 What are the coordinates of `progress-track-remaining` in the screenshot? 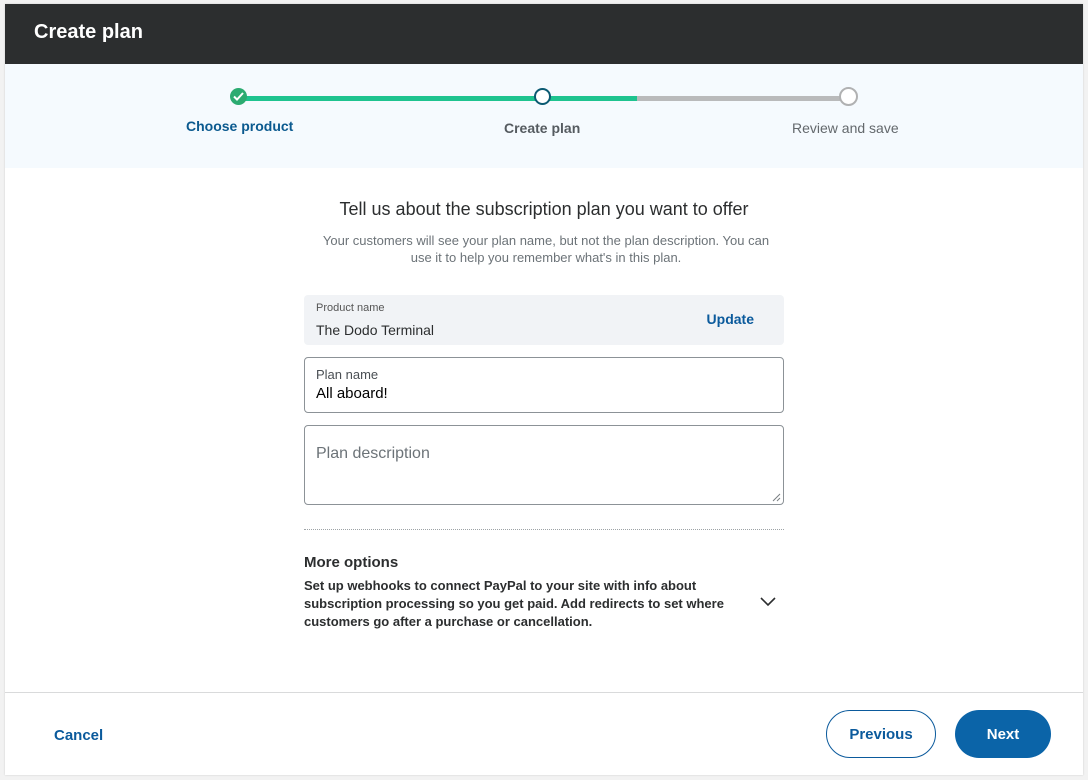 It's located at (742, 98).